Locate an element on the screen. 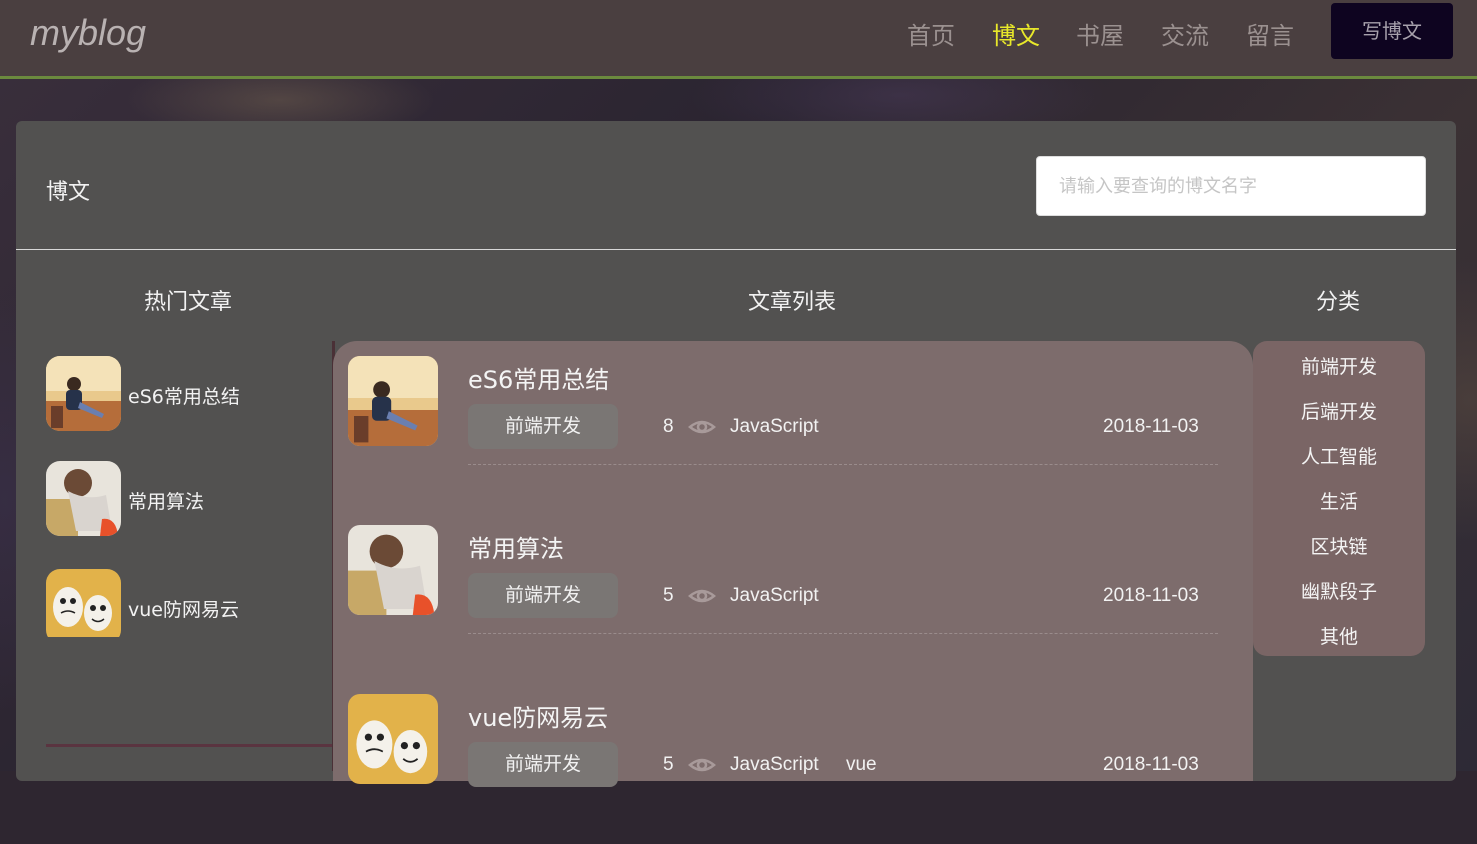  hot-article-title: 常用算法 is located at coordinates (166, 500).